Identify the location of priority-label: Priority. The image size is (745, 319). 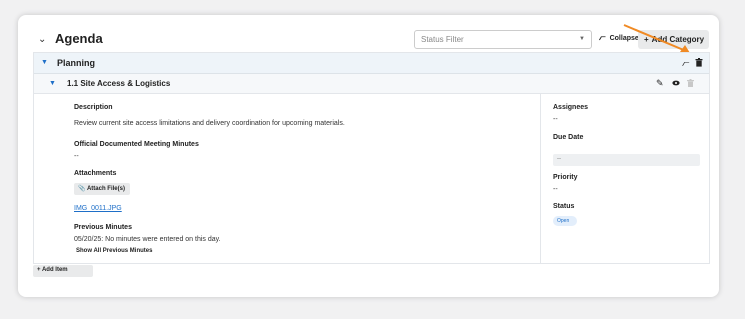
(565, 177).